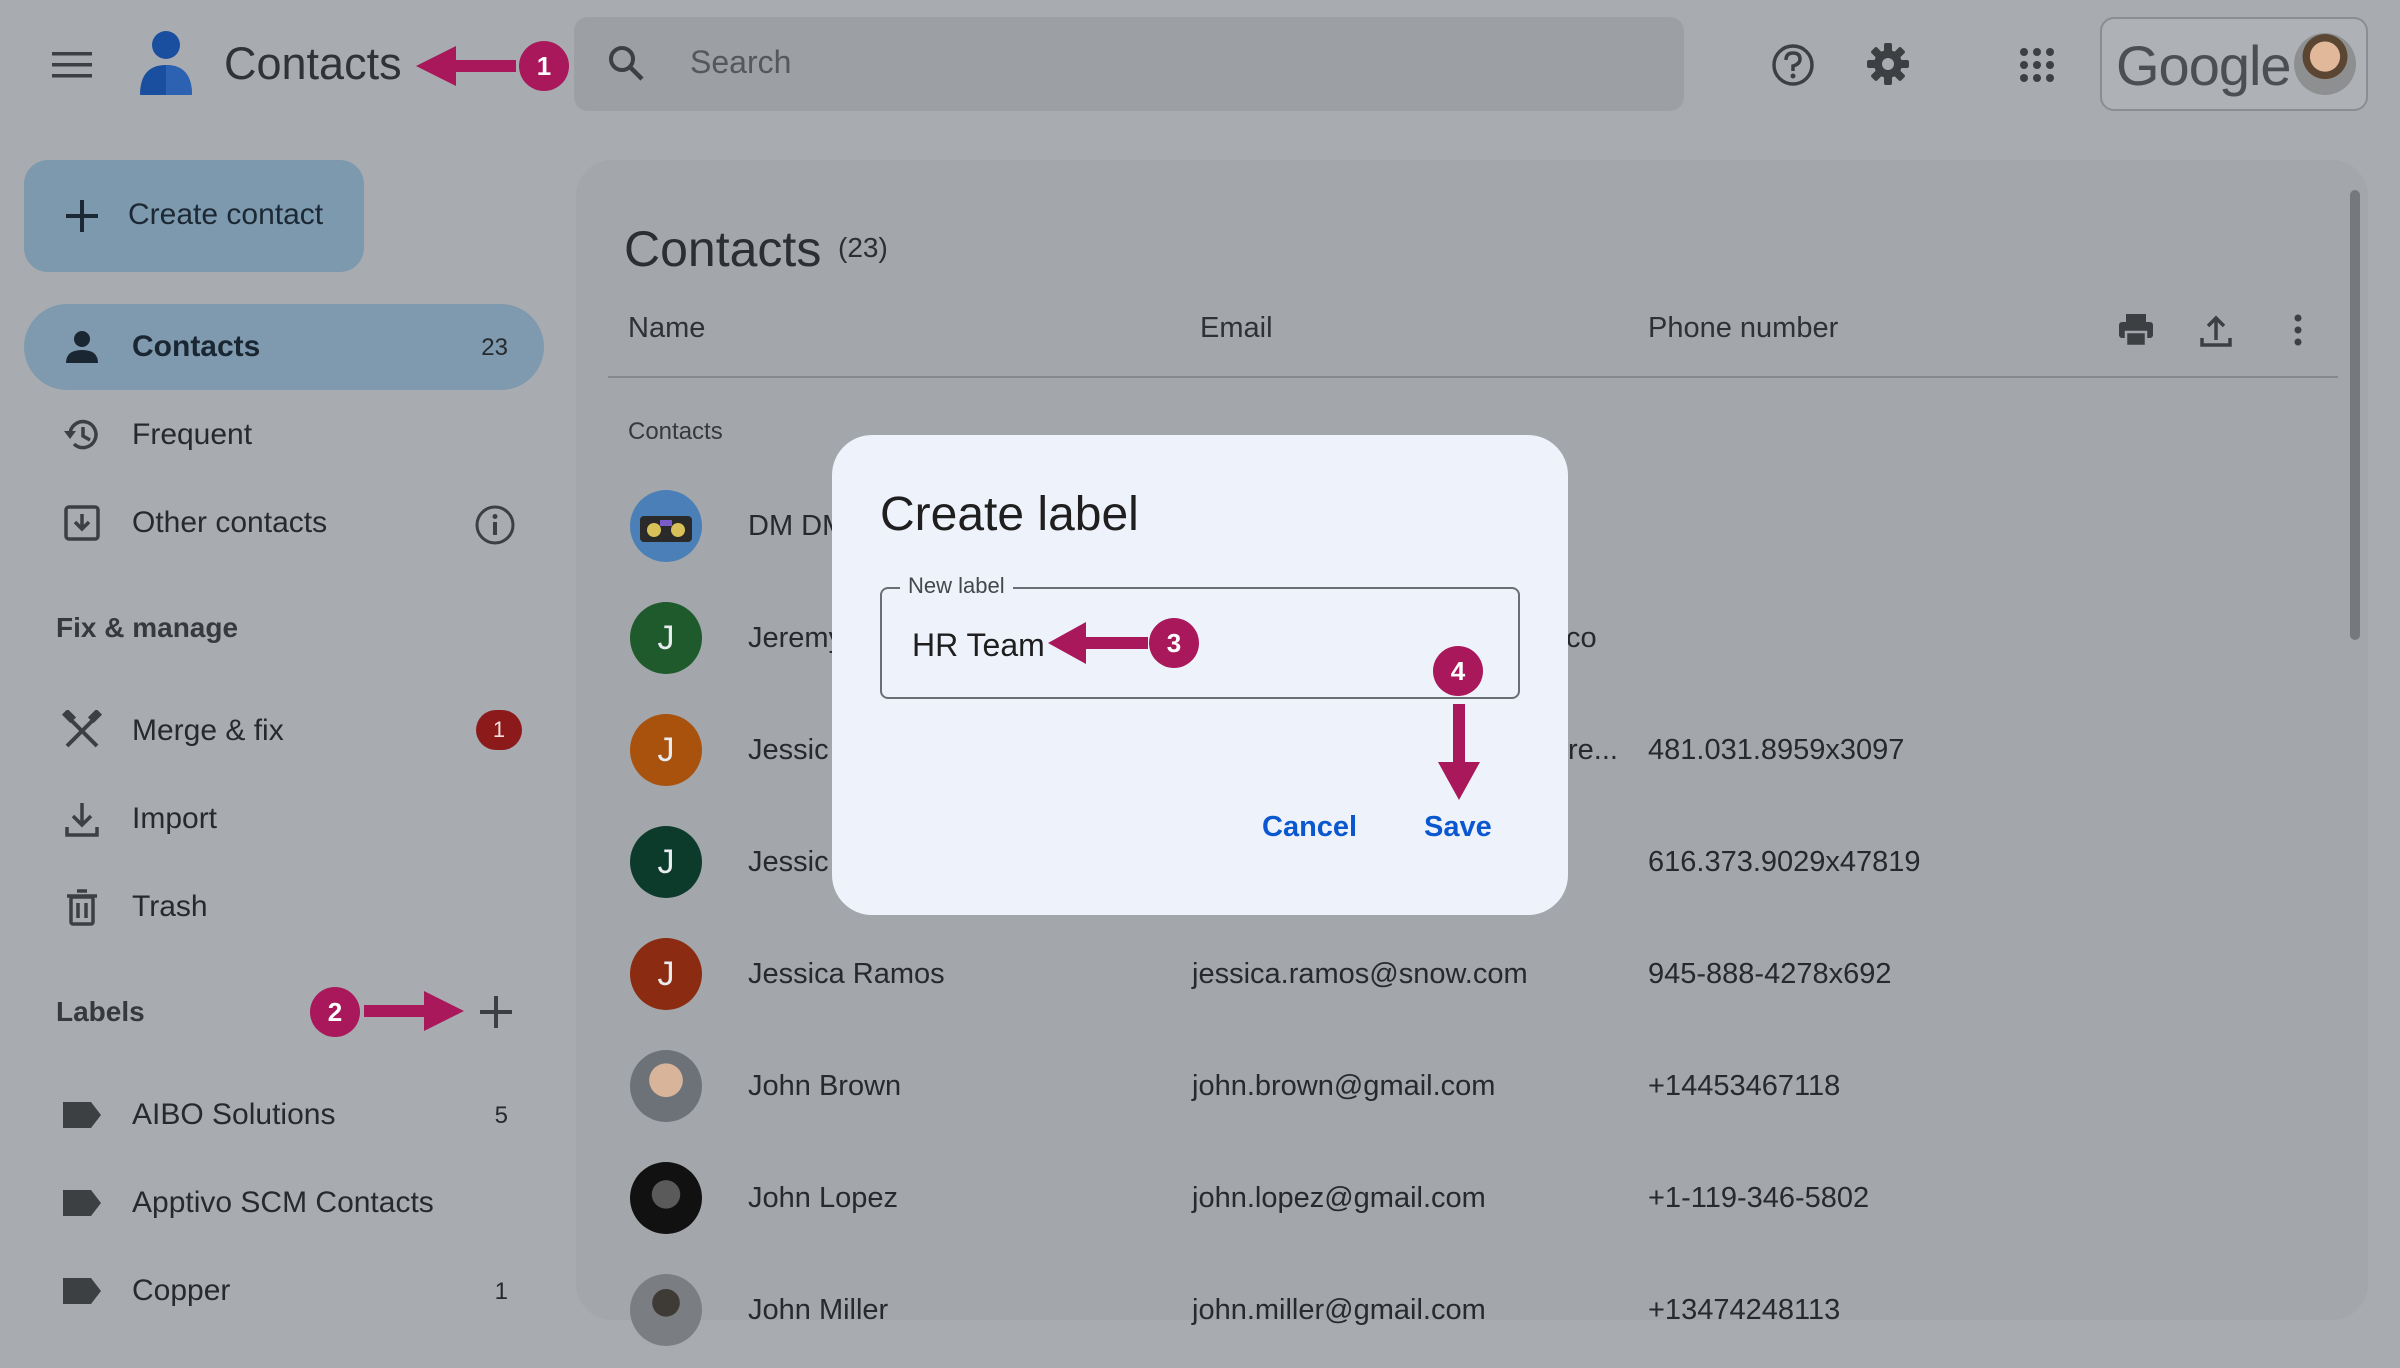 This screenshot has height=1368, width=2400. I want to click on google-wordmark: Google, so click(2204, 65).